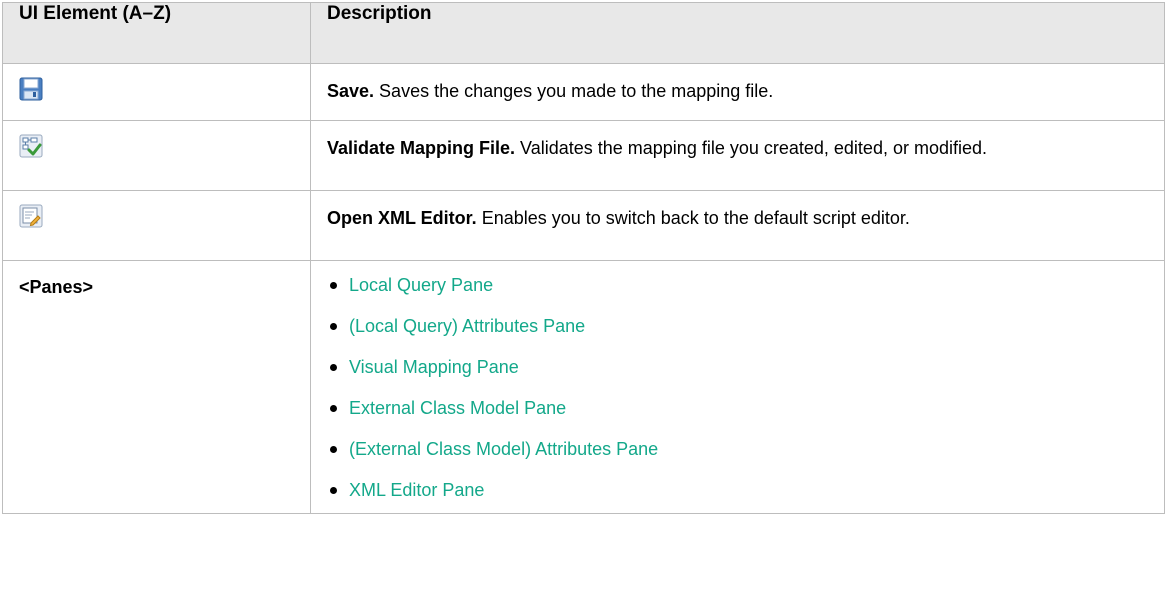 The width and height of the screenshot is (1167, 616). What do you see at coordinates (503, 449) in the screenshot?
I see `link-external-class-model-attributes-pane: (External Class Model) Attributes Pane` at bounding box center [503, 449].